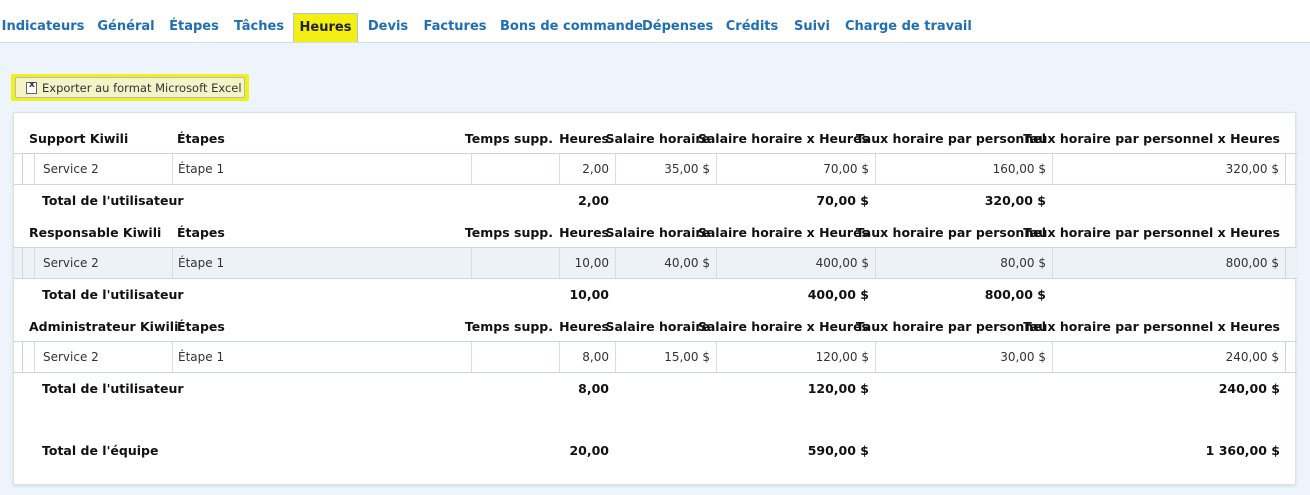 Image resolution: width=1310 pixels, height=495 pixels. I want to click on salaire-x-heures-cell: 120,00 $, so click(795, 357).